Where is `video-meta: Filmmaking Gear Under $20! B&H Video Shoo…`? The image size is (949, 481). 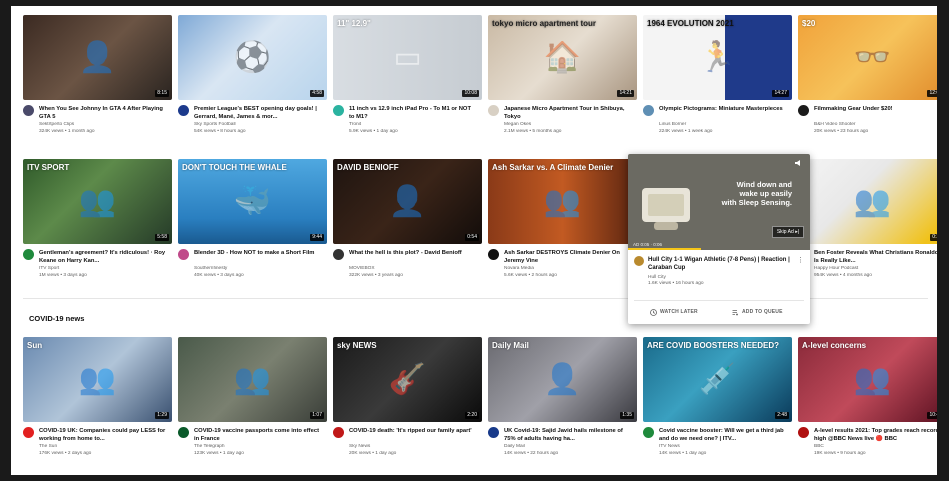
video-meta: Filmmaking Gear Under $20! B&H Video Shoo… is located at coordinates (867, 123).